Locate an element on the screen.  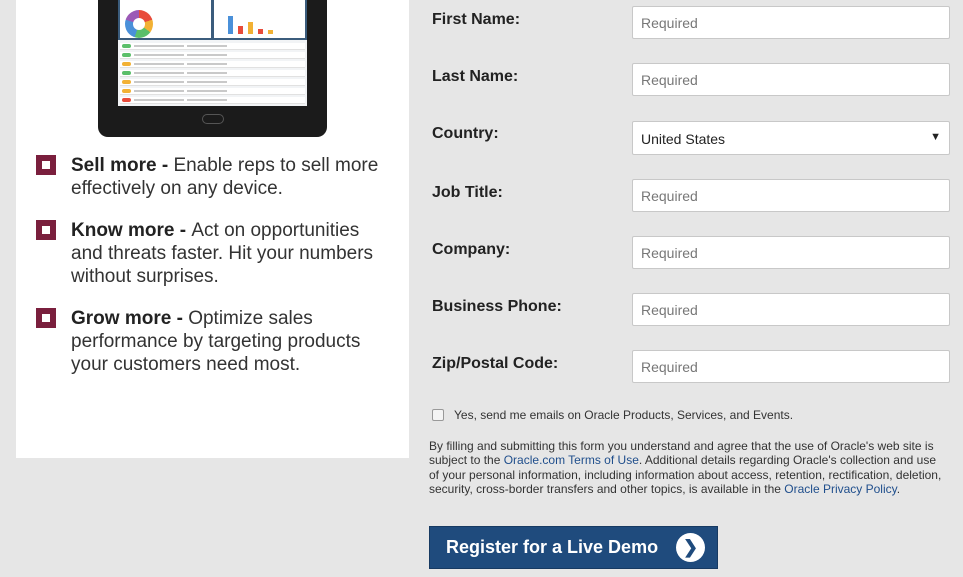
benefit-title: Know more is located at coordinates (123, 230).